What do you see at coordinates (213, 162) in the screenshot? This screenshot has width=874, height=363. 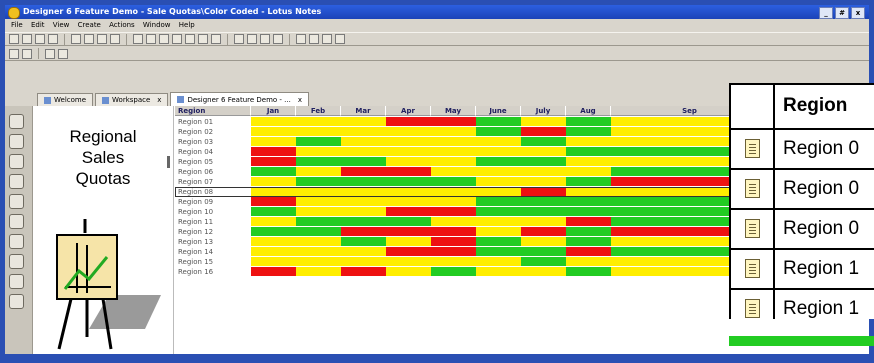 I see `row-label: Region 05` at bounding box center [213, 162].